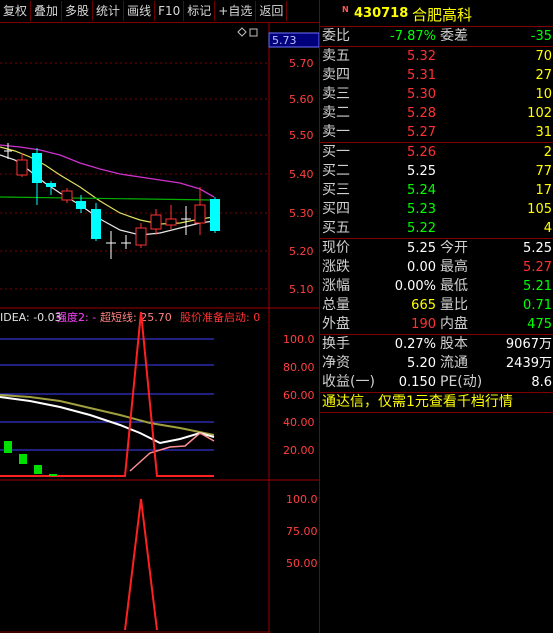  What do you see at coordinates (421, 209) in the screenshot?
I see `bid-price: 5.23` at bounding box center [421, 209].